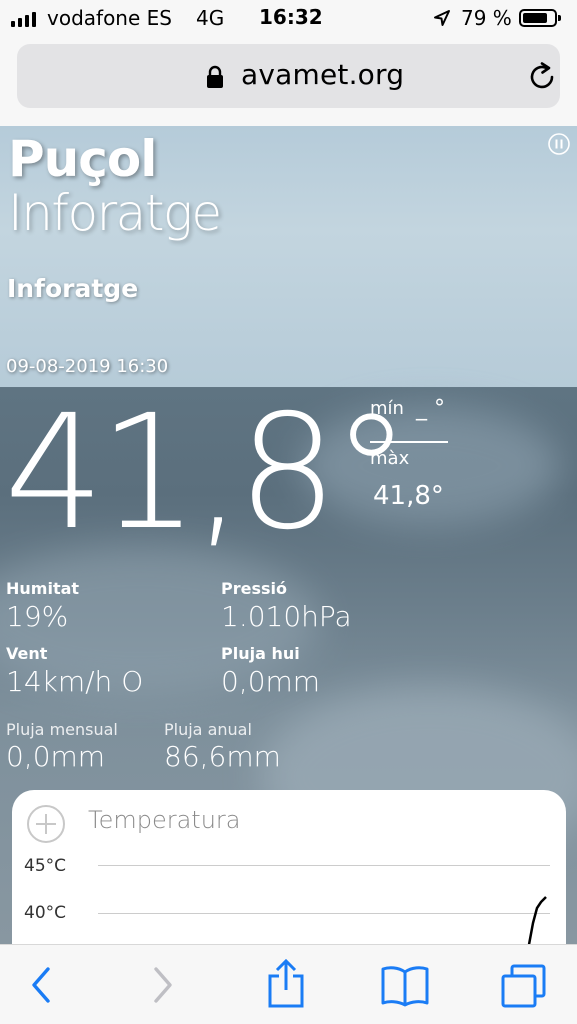 This screenshot has height=1024, width=577. I want to click on temperature-line-plot, so click(537, 920).